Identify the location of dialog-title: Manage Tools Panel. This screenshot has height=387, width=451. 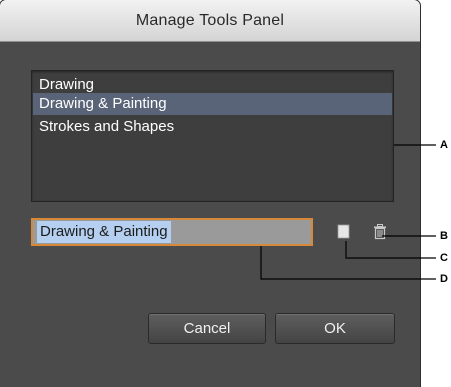
(210, 20).